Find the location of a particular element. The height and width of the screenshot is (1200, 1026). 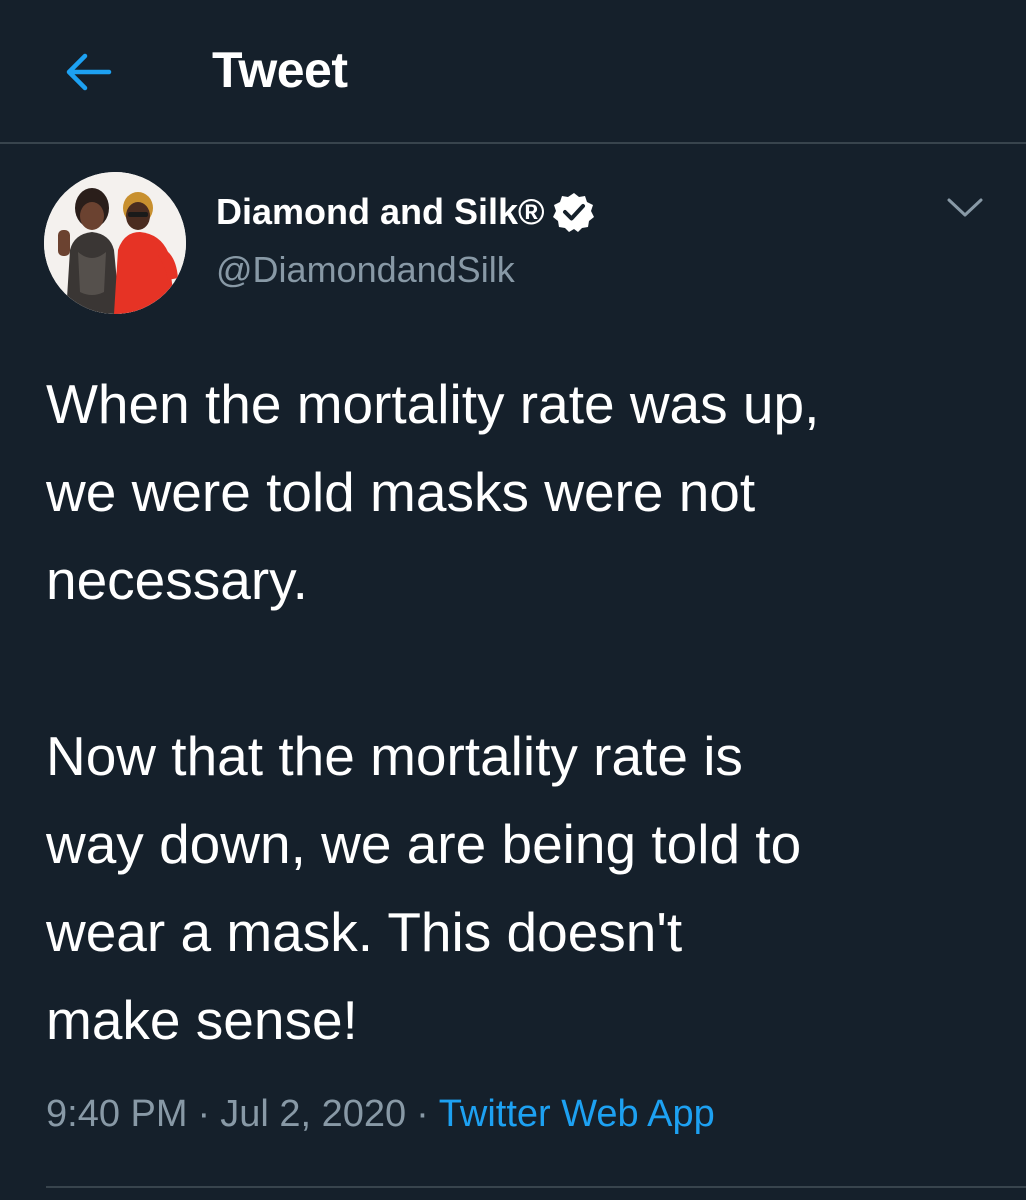

back-button is located at coordinates (88, 72).